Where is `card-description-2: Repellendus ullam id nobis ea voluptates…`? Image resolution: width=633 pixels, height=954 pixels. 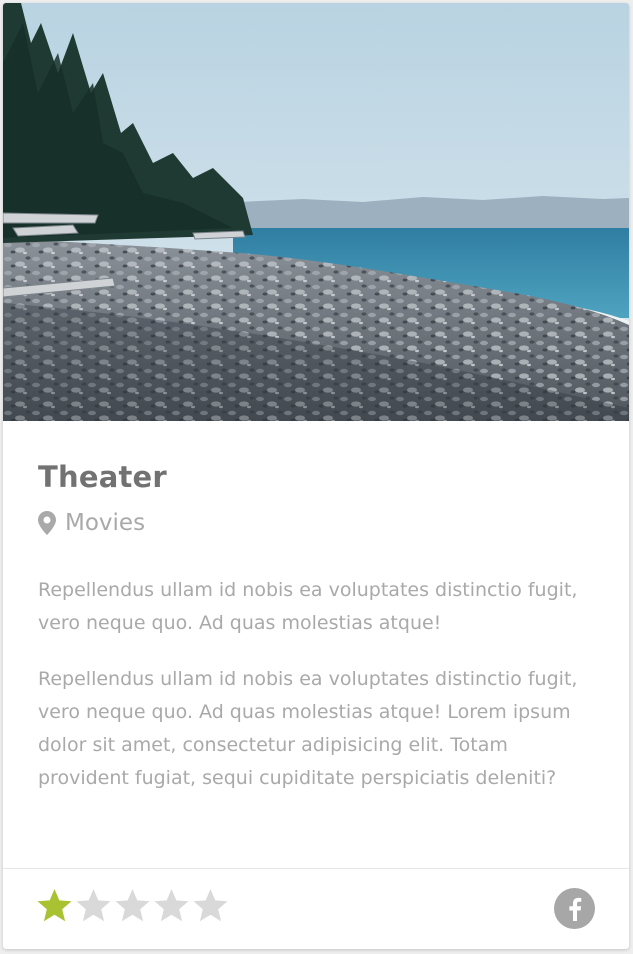 card-description-2: Repellendus ullam id nobis ea voluptates… is located at coordinates (308, 728).